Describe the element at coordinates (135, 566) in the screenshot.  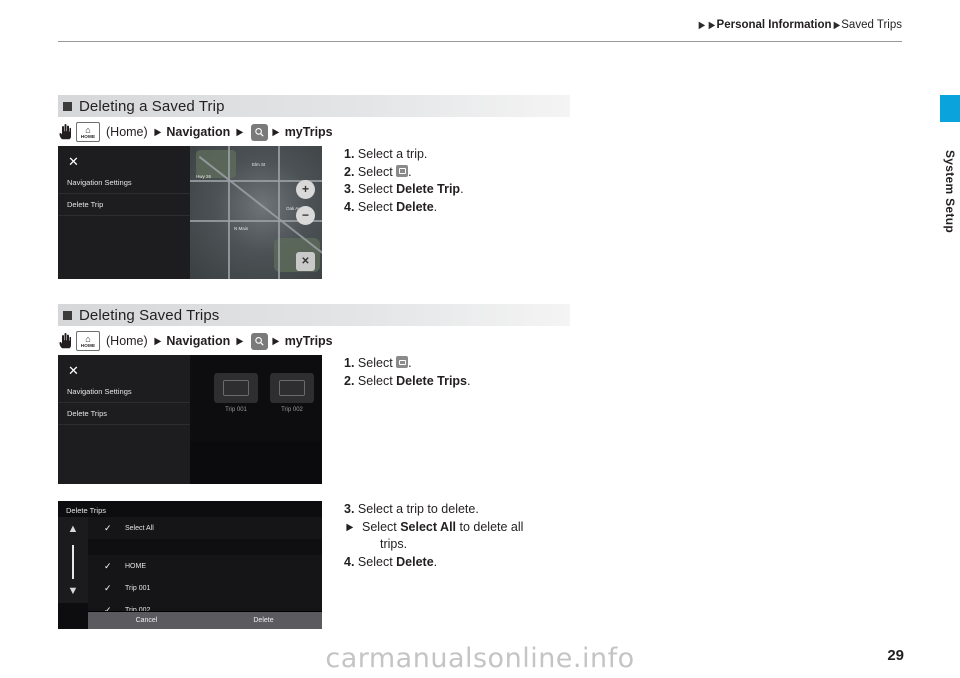
I see `list-item-label: HOME` at that location.